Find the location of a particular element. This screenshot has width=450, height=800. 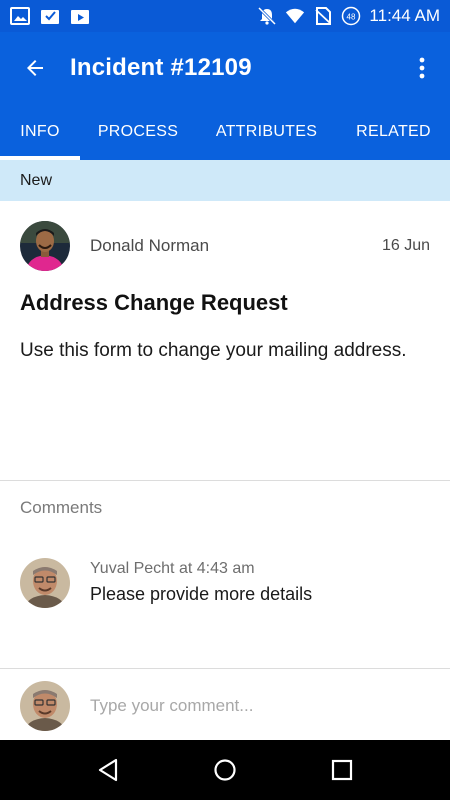

battery-level: 48 is located at coordinates (351, 17).